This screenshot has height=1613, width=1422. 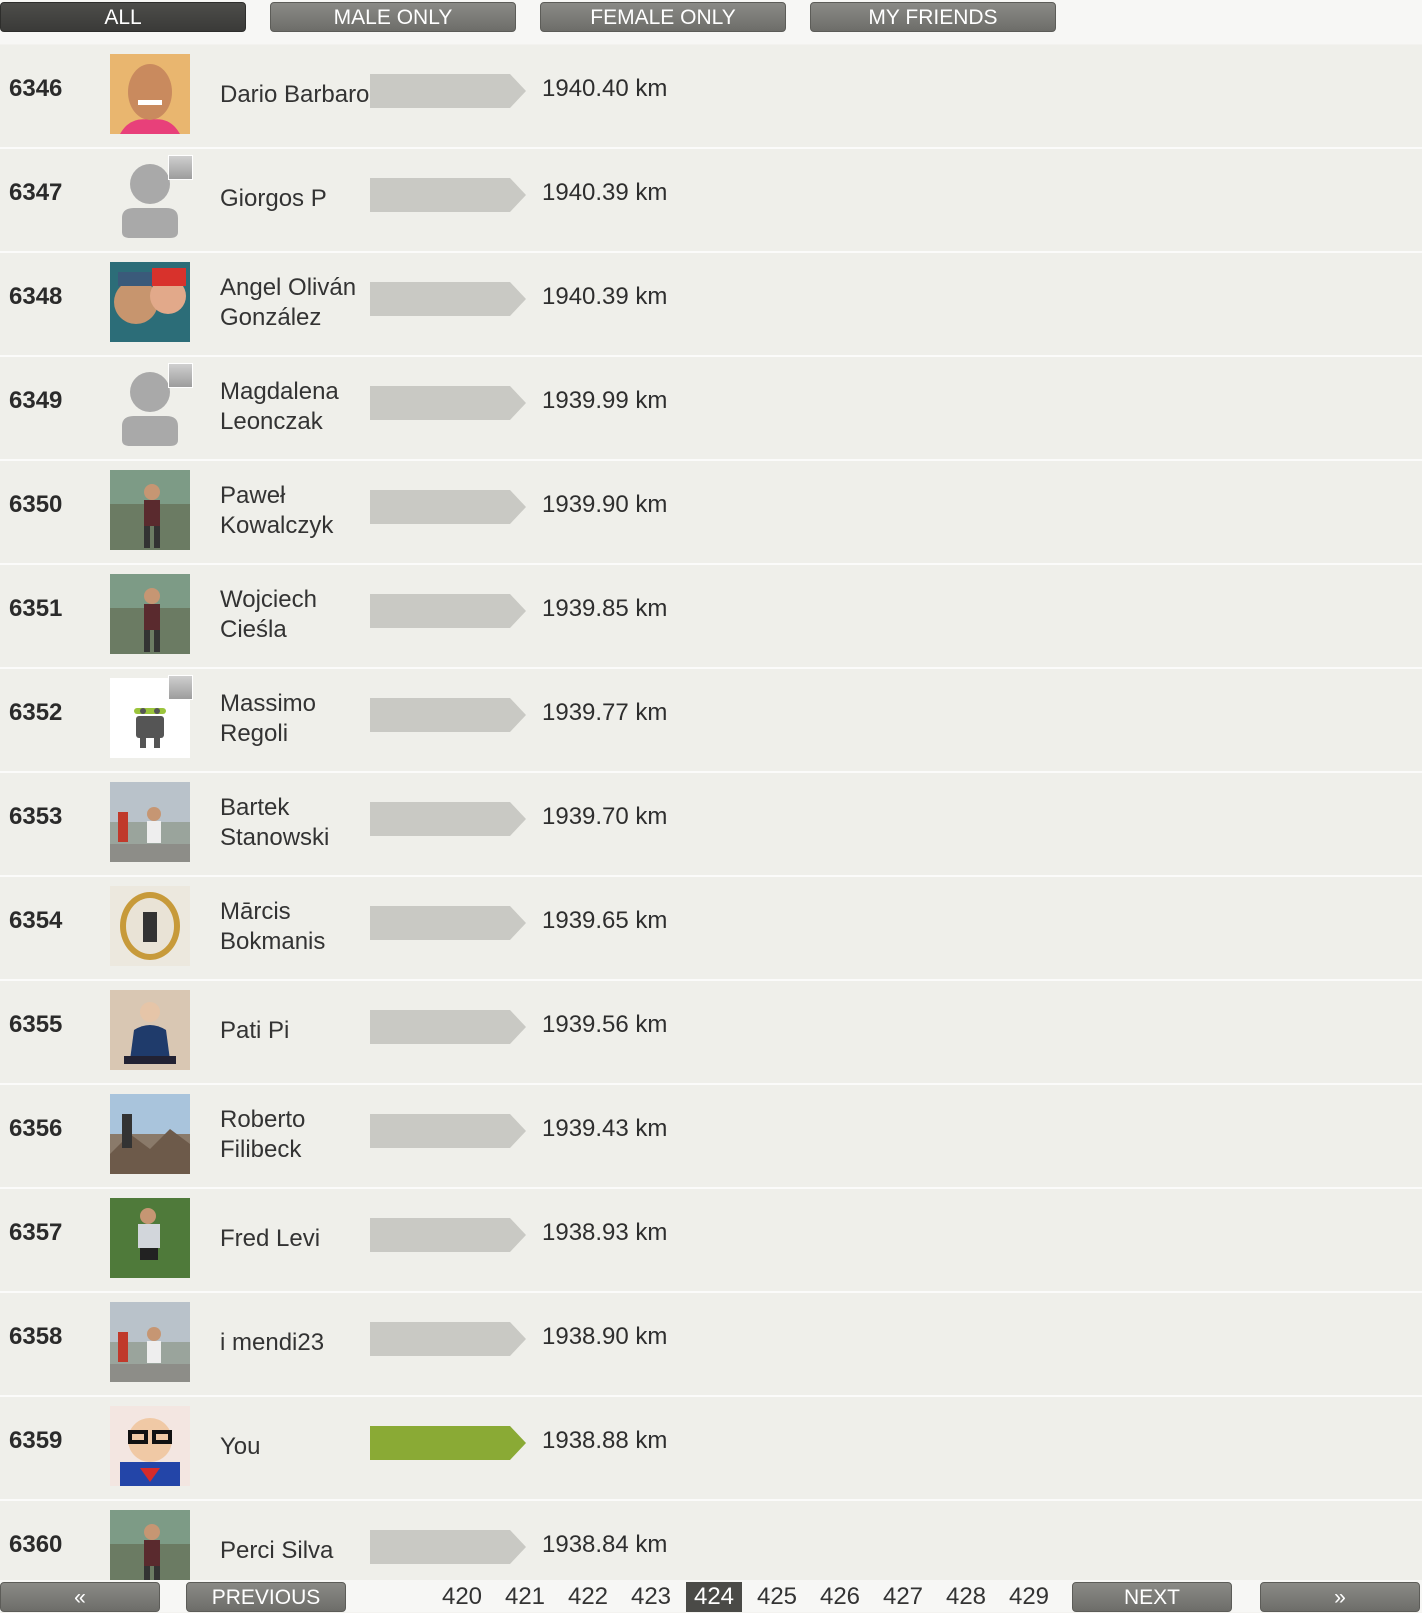 What do you see at coordinates (605, 1128) in the screenshot?
I see `distance-value: 1939.43 km` at bounding box center [605, 1128].